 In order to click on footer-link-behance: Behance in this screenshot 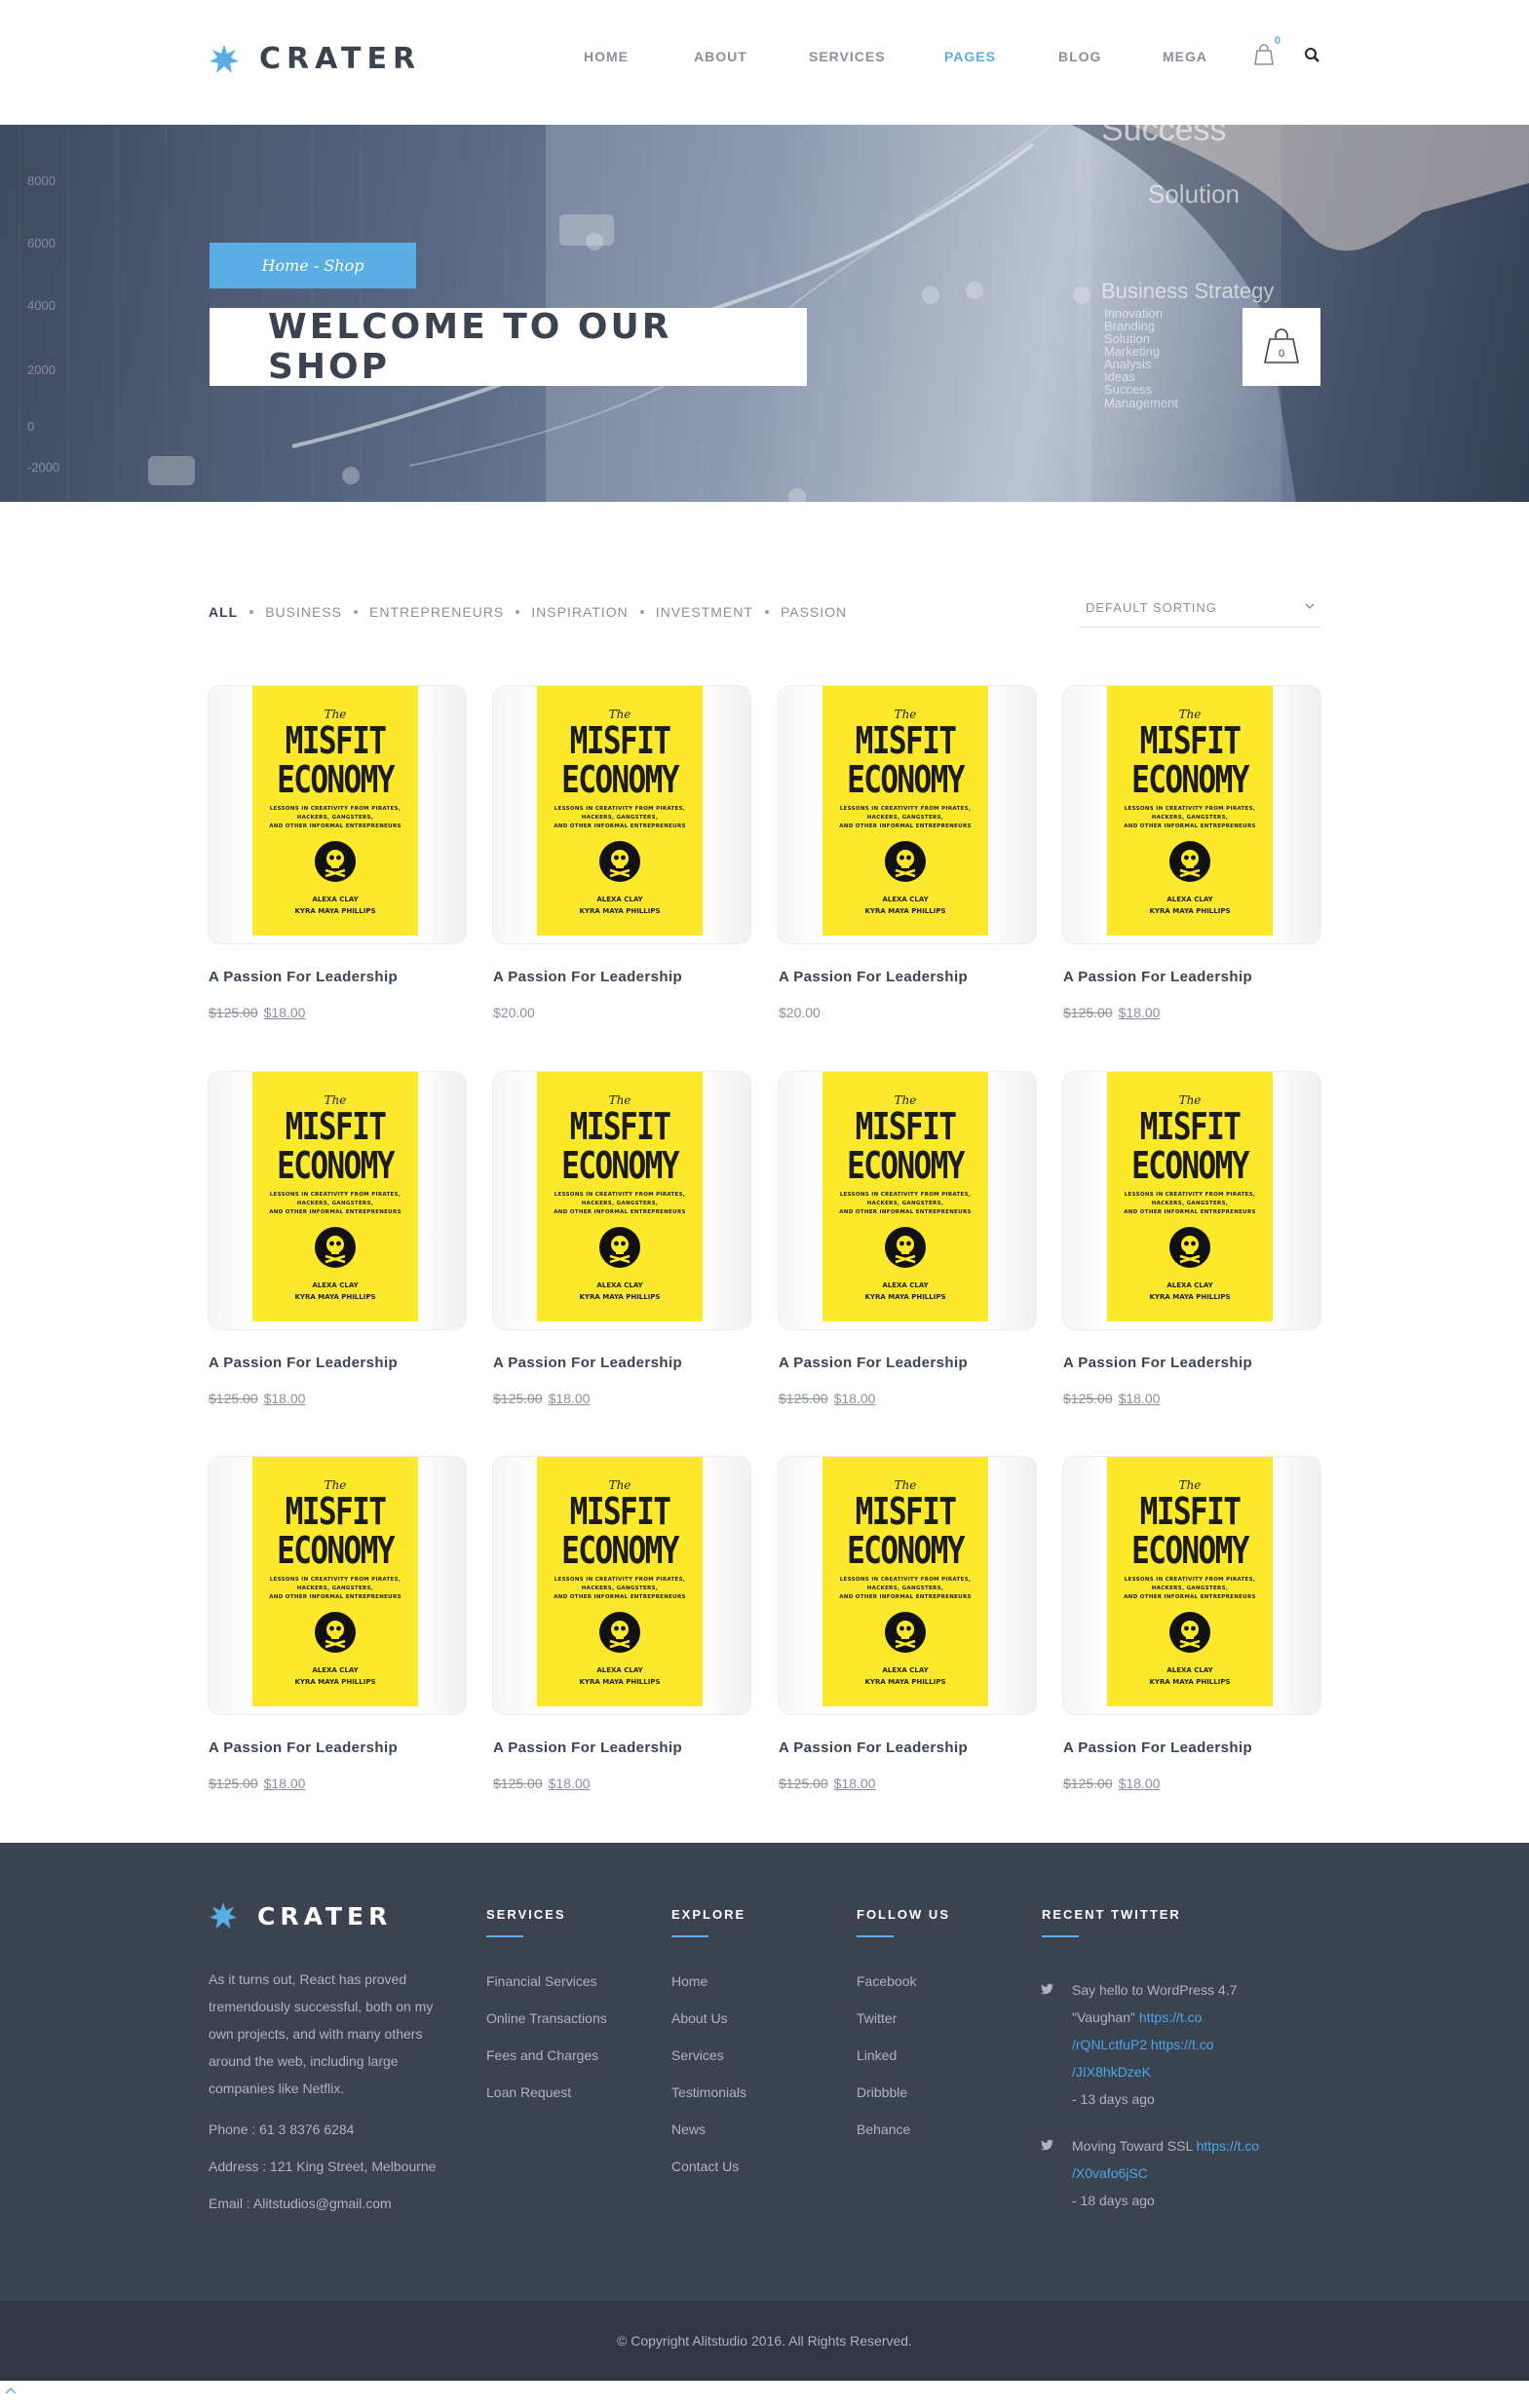, I will do `click(904, 2130)`.